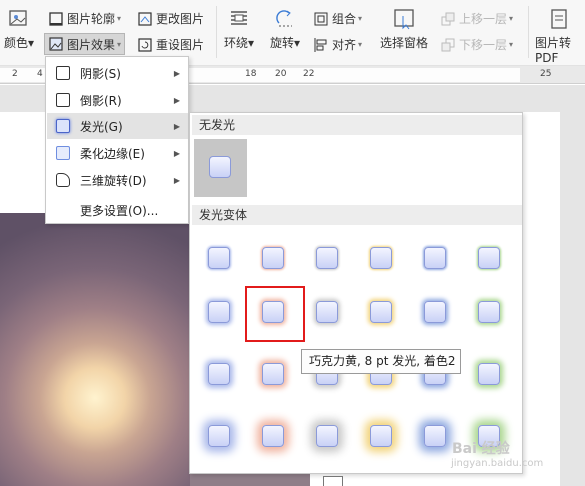  I want to click on selected-image-edge, so click(250, 479).